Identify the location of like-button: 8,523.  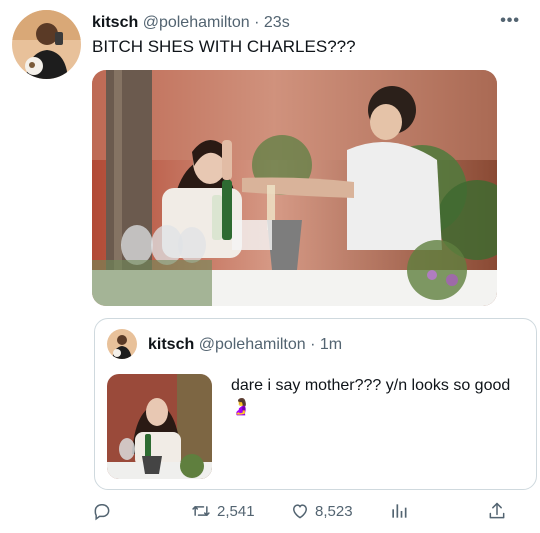
(321, 511).